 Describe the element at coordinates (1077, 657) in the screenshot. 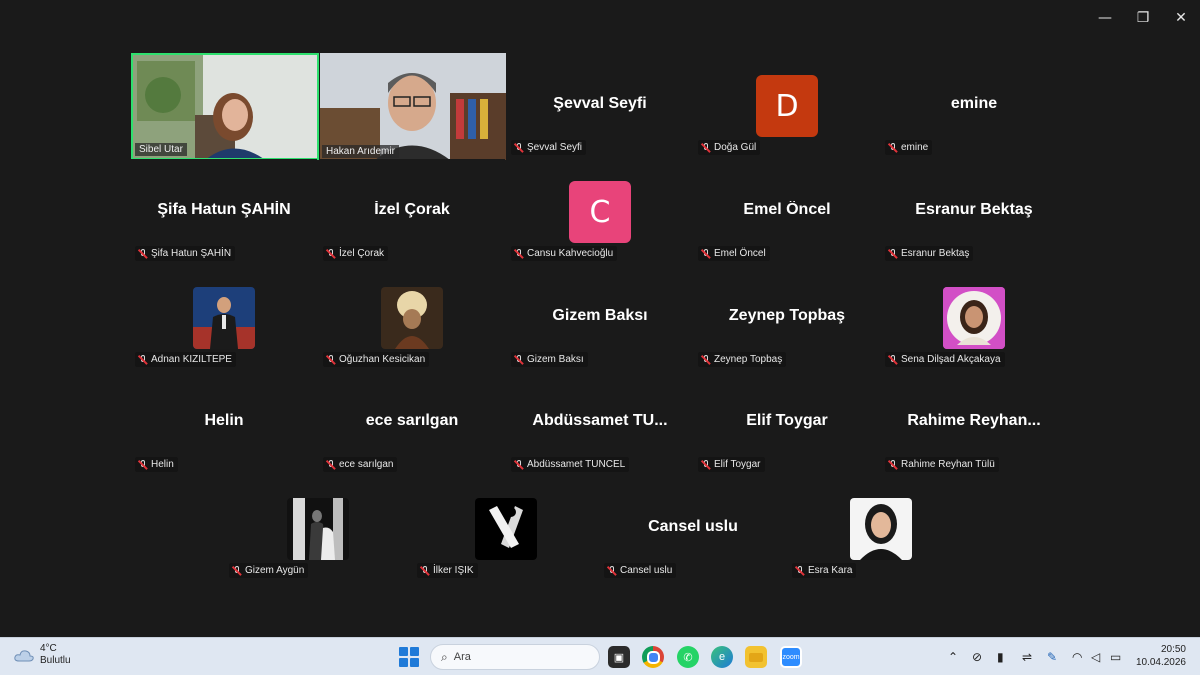

I see `wifi-icon: ◠` at that location.